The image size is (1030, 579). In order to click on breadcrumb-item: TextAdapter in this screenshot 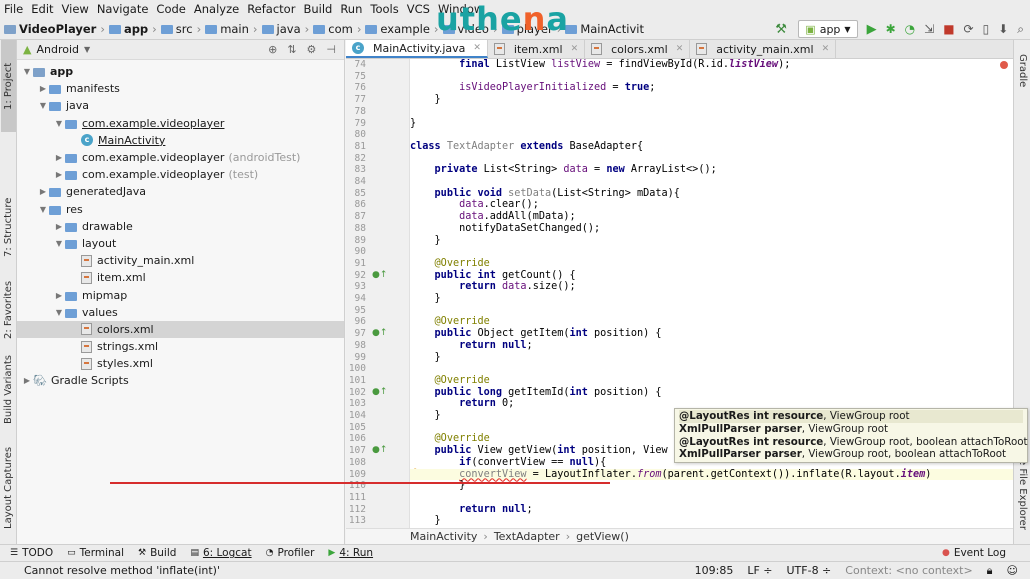, I will do `click(527, 536)`.